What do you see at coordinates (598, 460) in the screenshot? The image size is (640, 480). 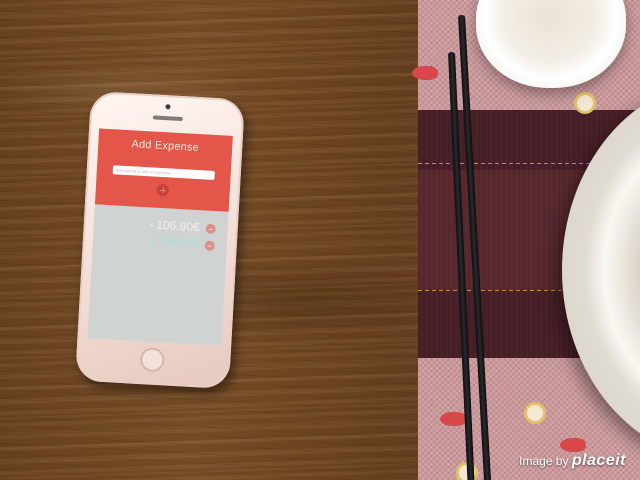 I see `placeit-logo: placeit` at bounding box center [598, 460].